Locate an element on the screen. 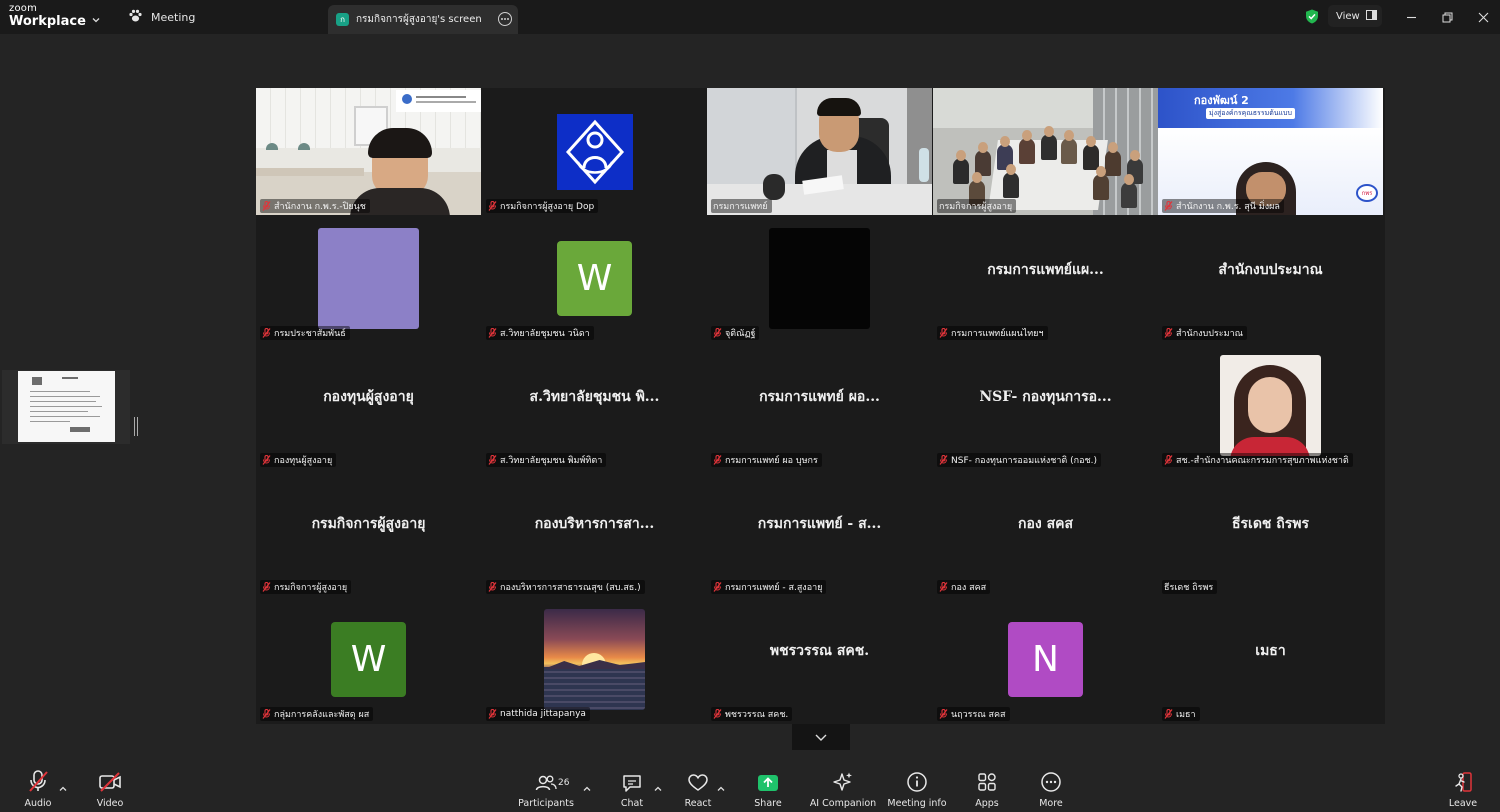 Image resolution: width=1500 pixels, height=812 pixels. participant-tile: กรมกิจการผู้สูงอายุ กรมกิจการผู้สูงอายุ is located at coordinates (368, 532).